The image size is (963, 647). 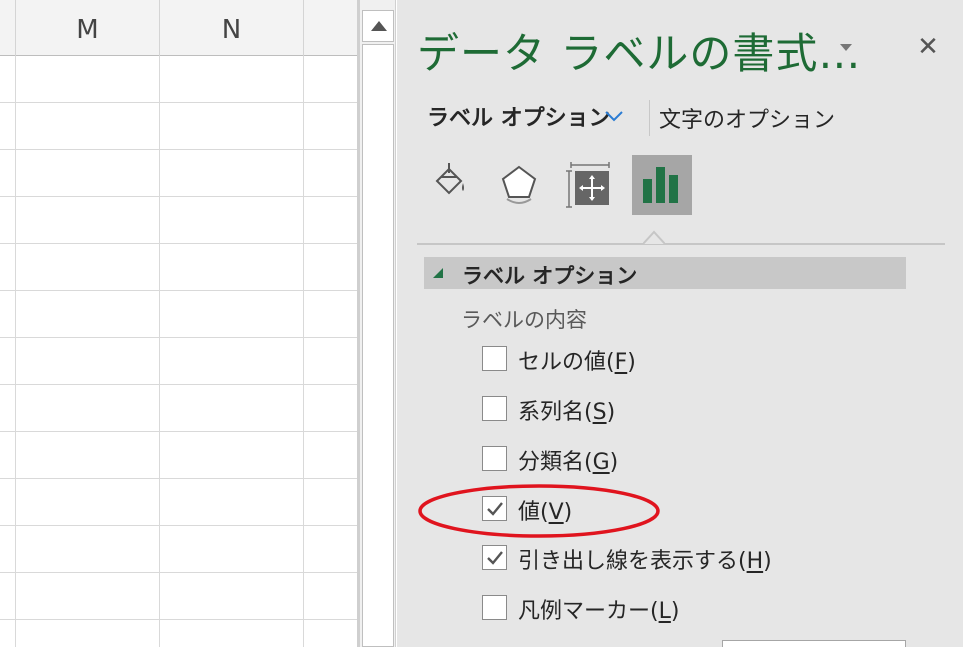 What do you see at coordinates (555, 462) in the screenshot?
I see `option-label: 分類名(` at bounding box center [555, 462].